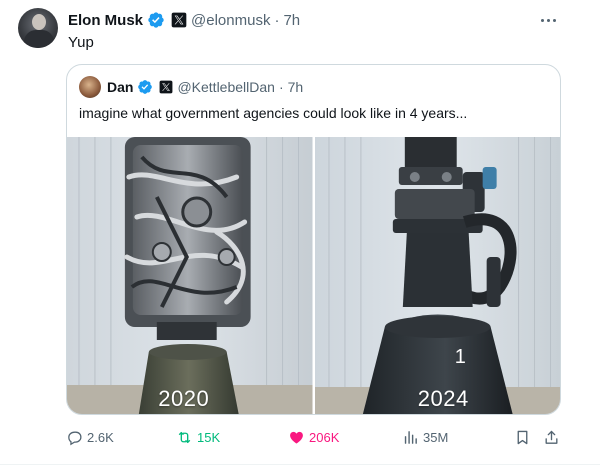 The width and height of the screenshot is (600, 465). Describe the element at coordinates (184, 437) in the screenshot. I see `repost-icon` at that location.